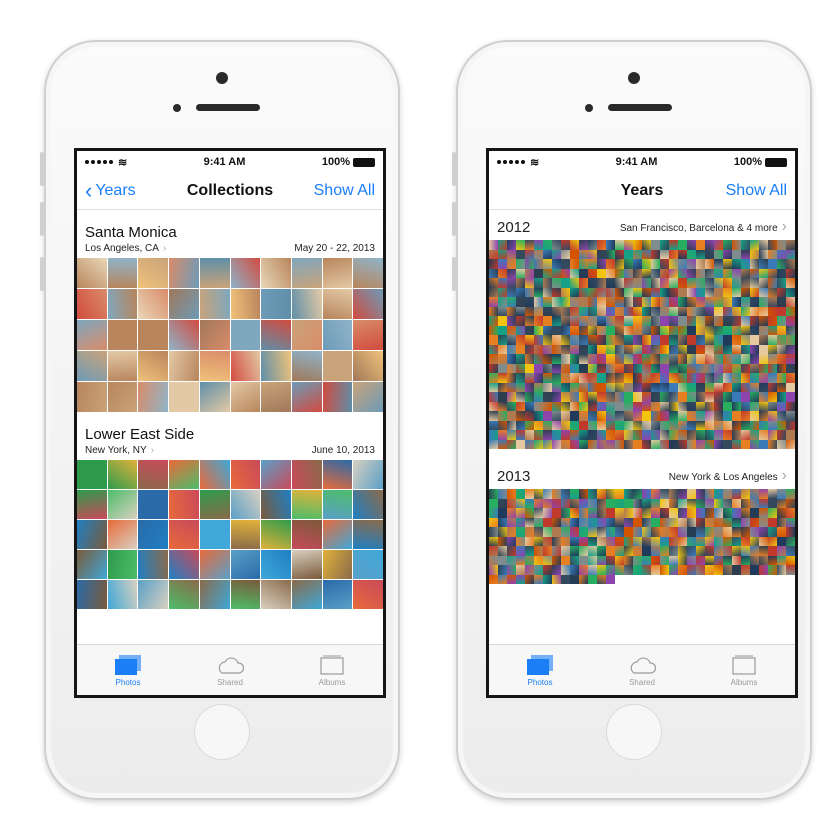 The width and height of the screenshot is (833, 816). I want to click on year-header: 2013 New York & Los Angeles ›, so click(642, 469).